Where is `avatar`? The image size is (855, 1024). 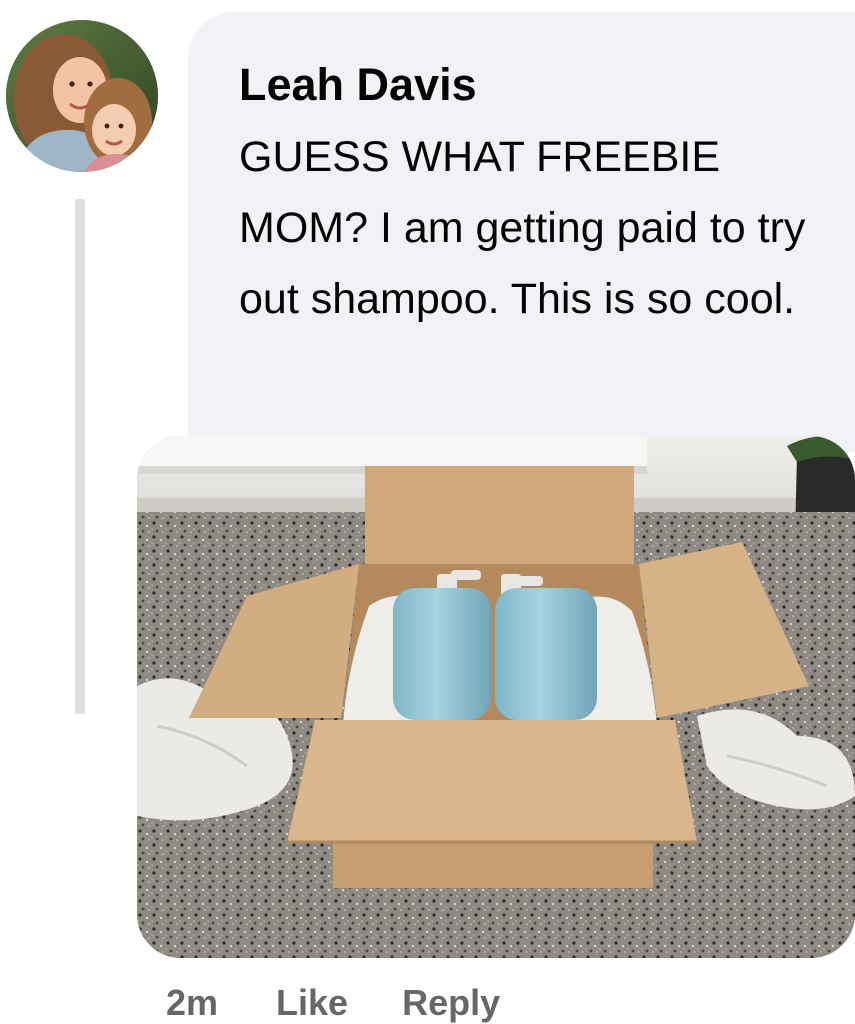 avatar is located at coordinates (82, 96).